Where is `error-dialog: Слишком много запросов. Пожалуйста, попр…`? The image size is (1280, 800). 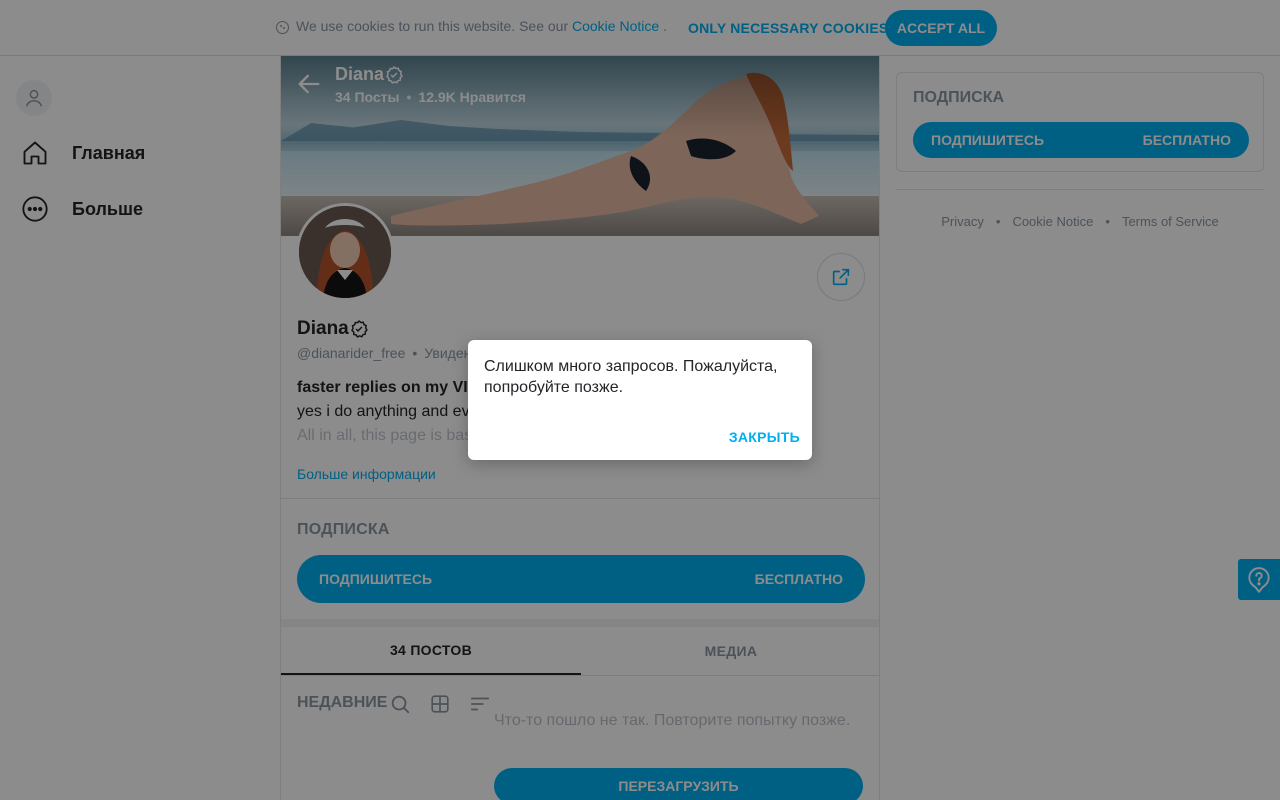
error-dialog: Слишком много запросов. Пожалуйста, попр… is located at coordinates (640, 400).